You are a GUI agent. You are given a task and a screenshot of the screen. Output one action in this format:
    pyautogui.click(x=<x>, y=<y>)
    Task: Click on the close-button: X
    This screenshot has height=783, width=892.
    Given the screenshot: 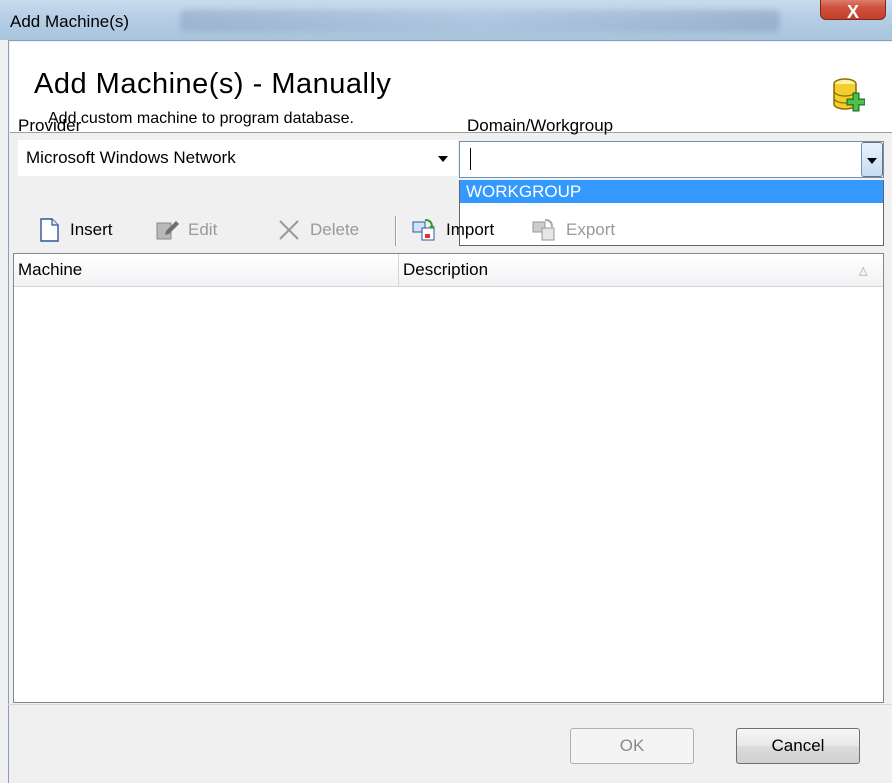 What is the action you would take?
    pyautogui.click(x=853, y=11)
    